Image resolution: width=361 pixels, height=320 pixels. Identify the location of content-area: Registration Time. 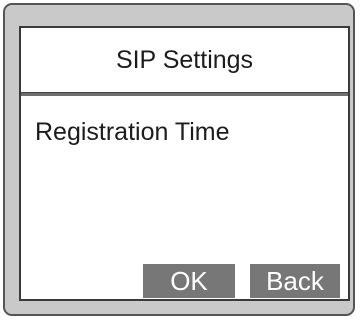
(132, 132).